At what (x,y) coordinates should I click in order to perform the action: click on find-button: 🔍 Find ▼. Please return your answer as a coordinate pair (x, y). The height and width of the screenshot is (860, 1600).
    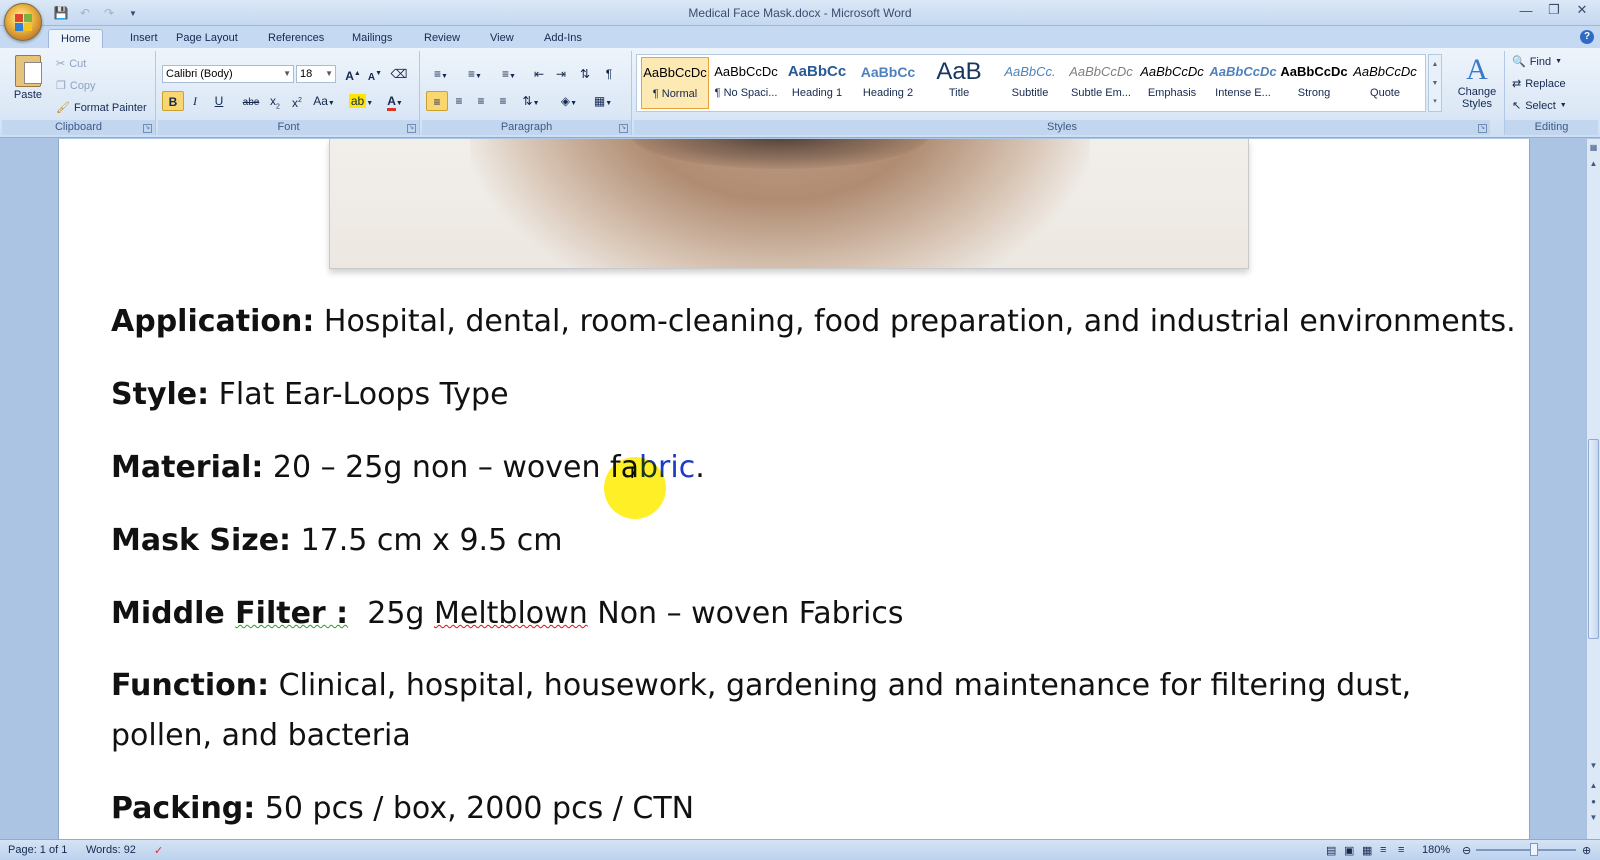
    Looking at the image, I should click on (1537, 62).